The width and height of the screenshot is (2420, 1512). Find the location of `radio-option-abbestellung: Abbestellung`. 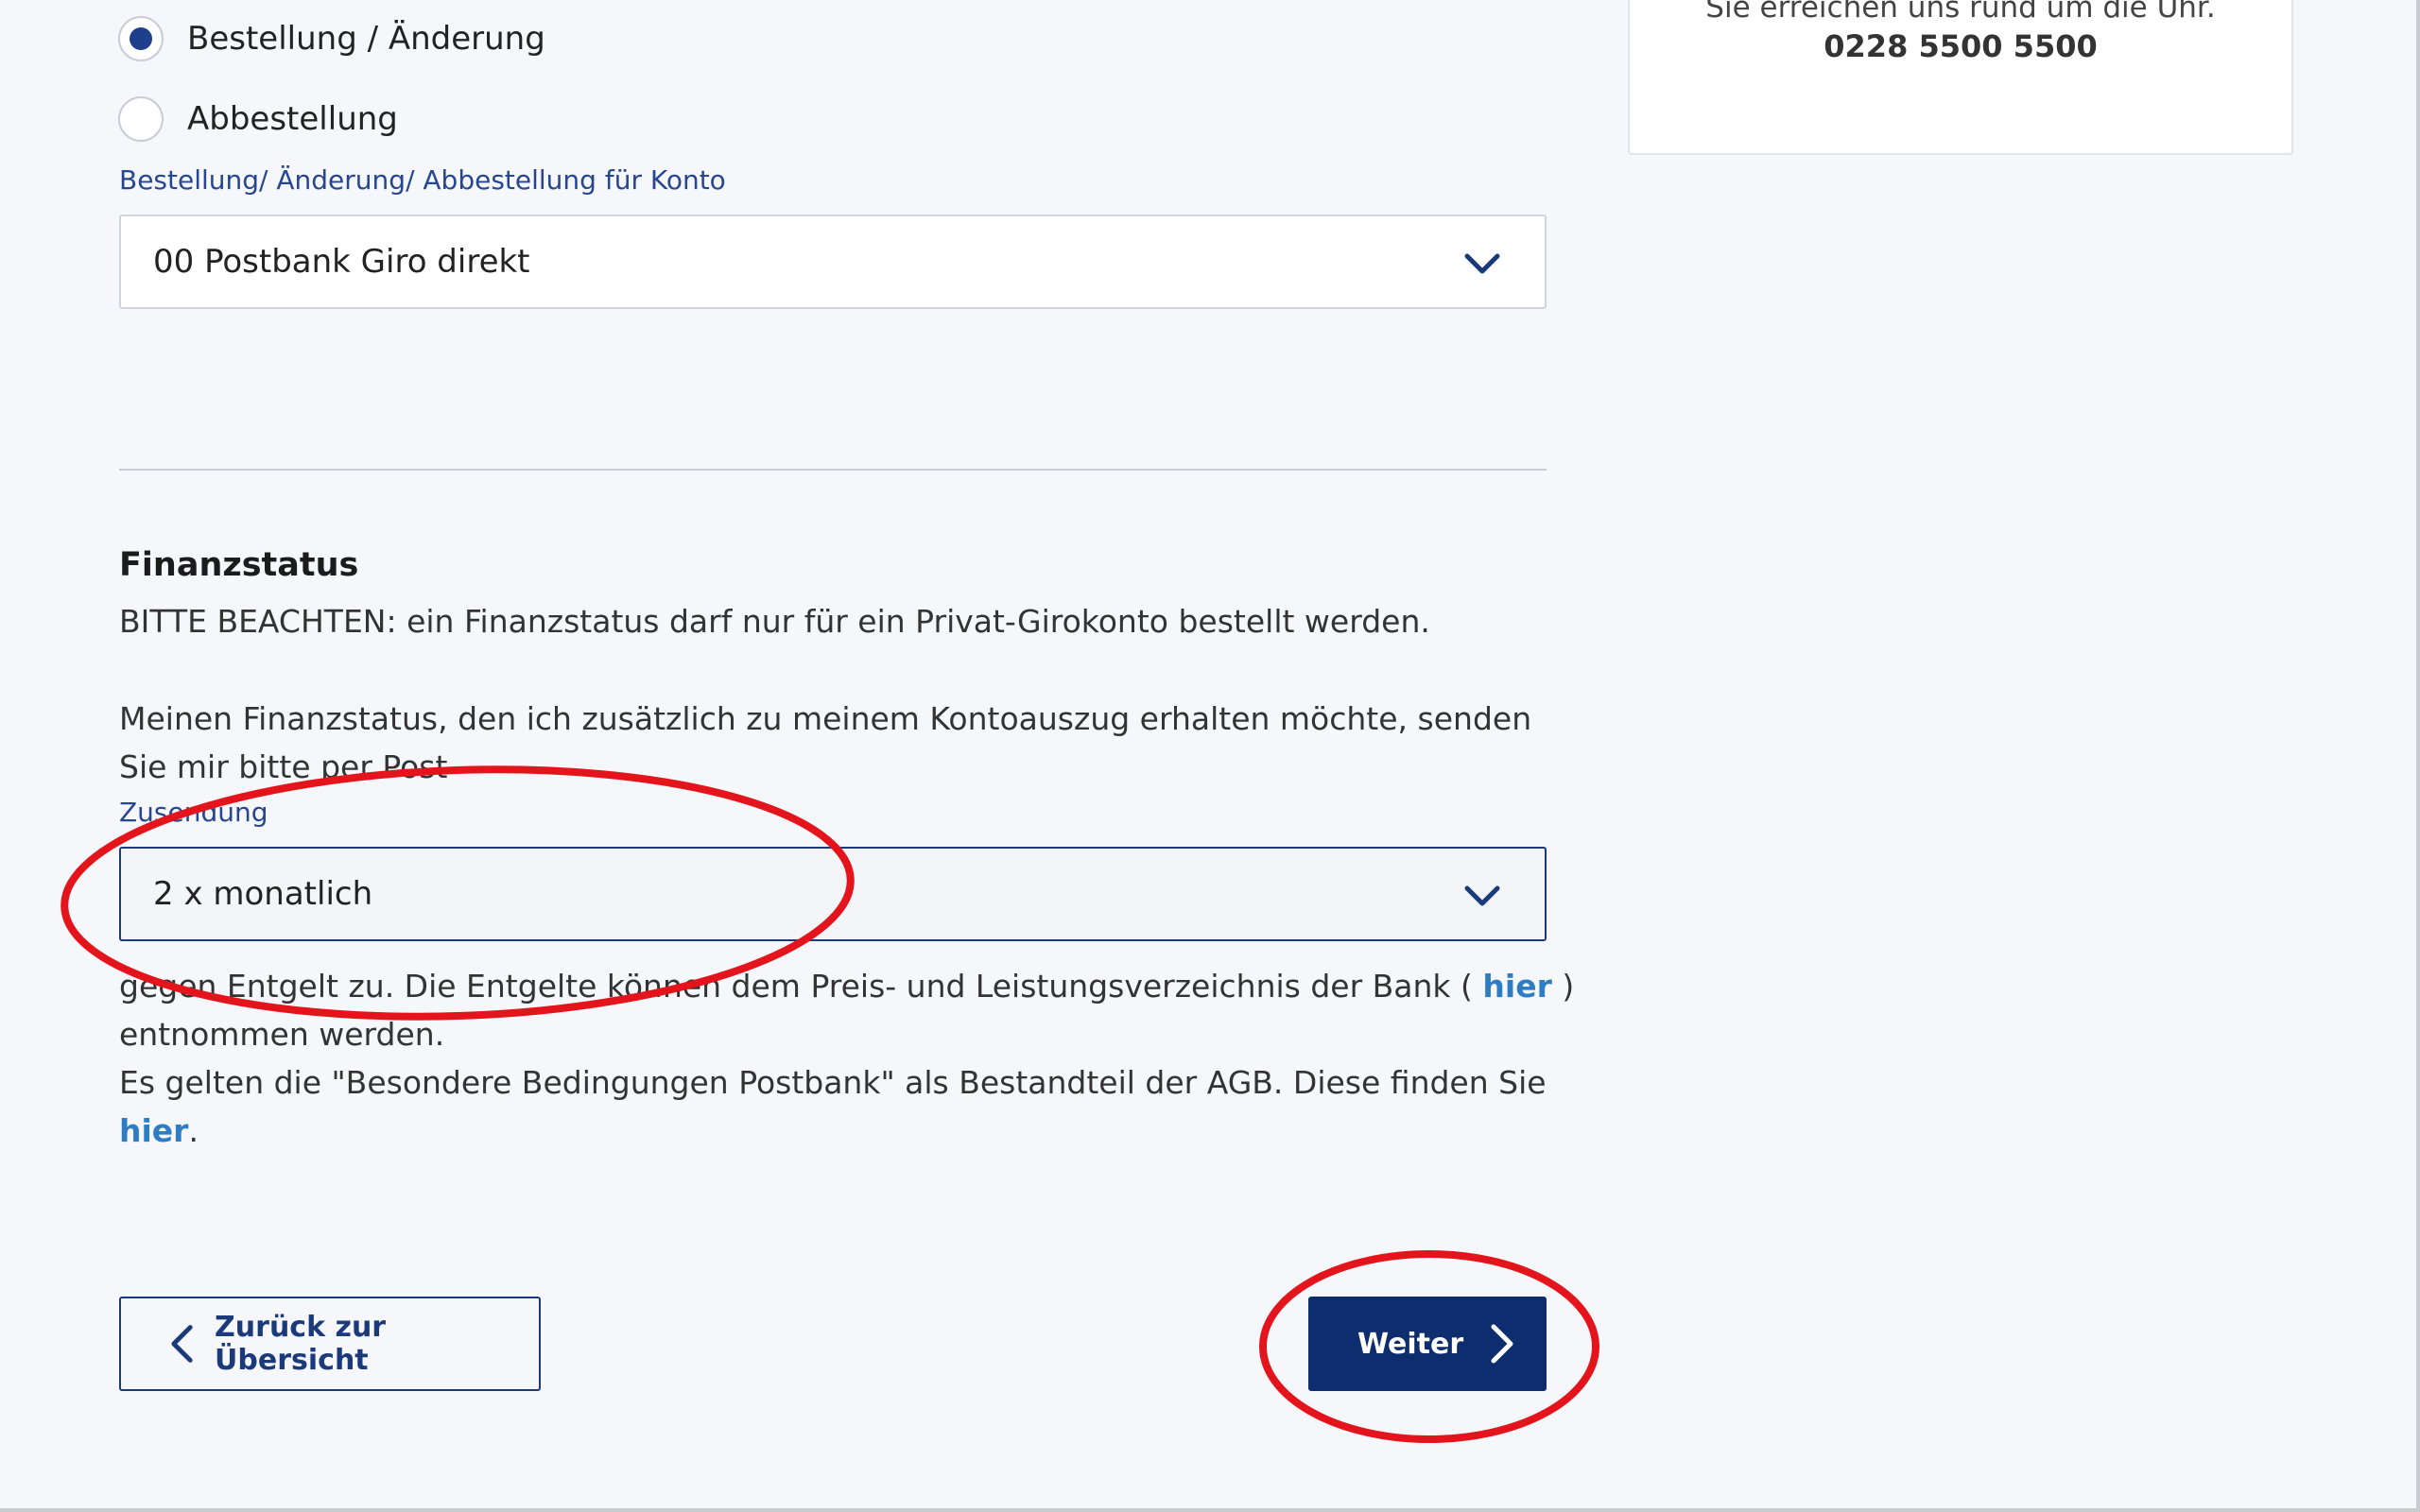

radio-option-abbestellung: Abbestellung is located at coordinates (258, 119).